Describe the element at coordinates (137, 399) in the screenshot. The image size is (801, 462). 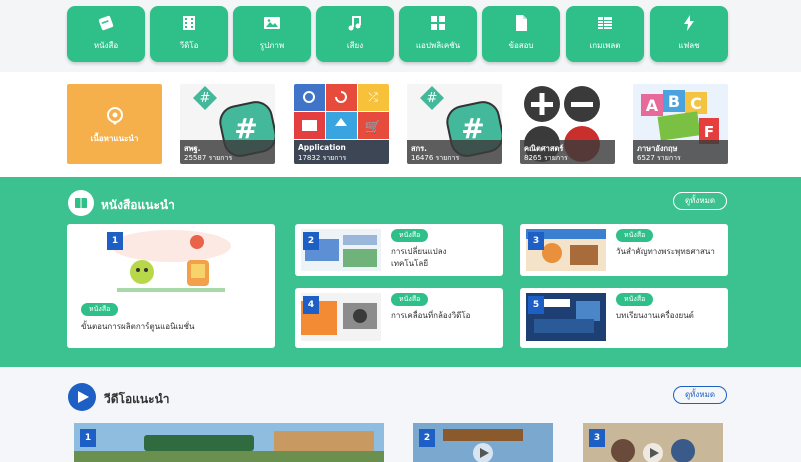
I see `videos-section-title: วีดีโอแนะนำ` at that location.